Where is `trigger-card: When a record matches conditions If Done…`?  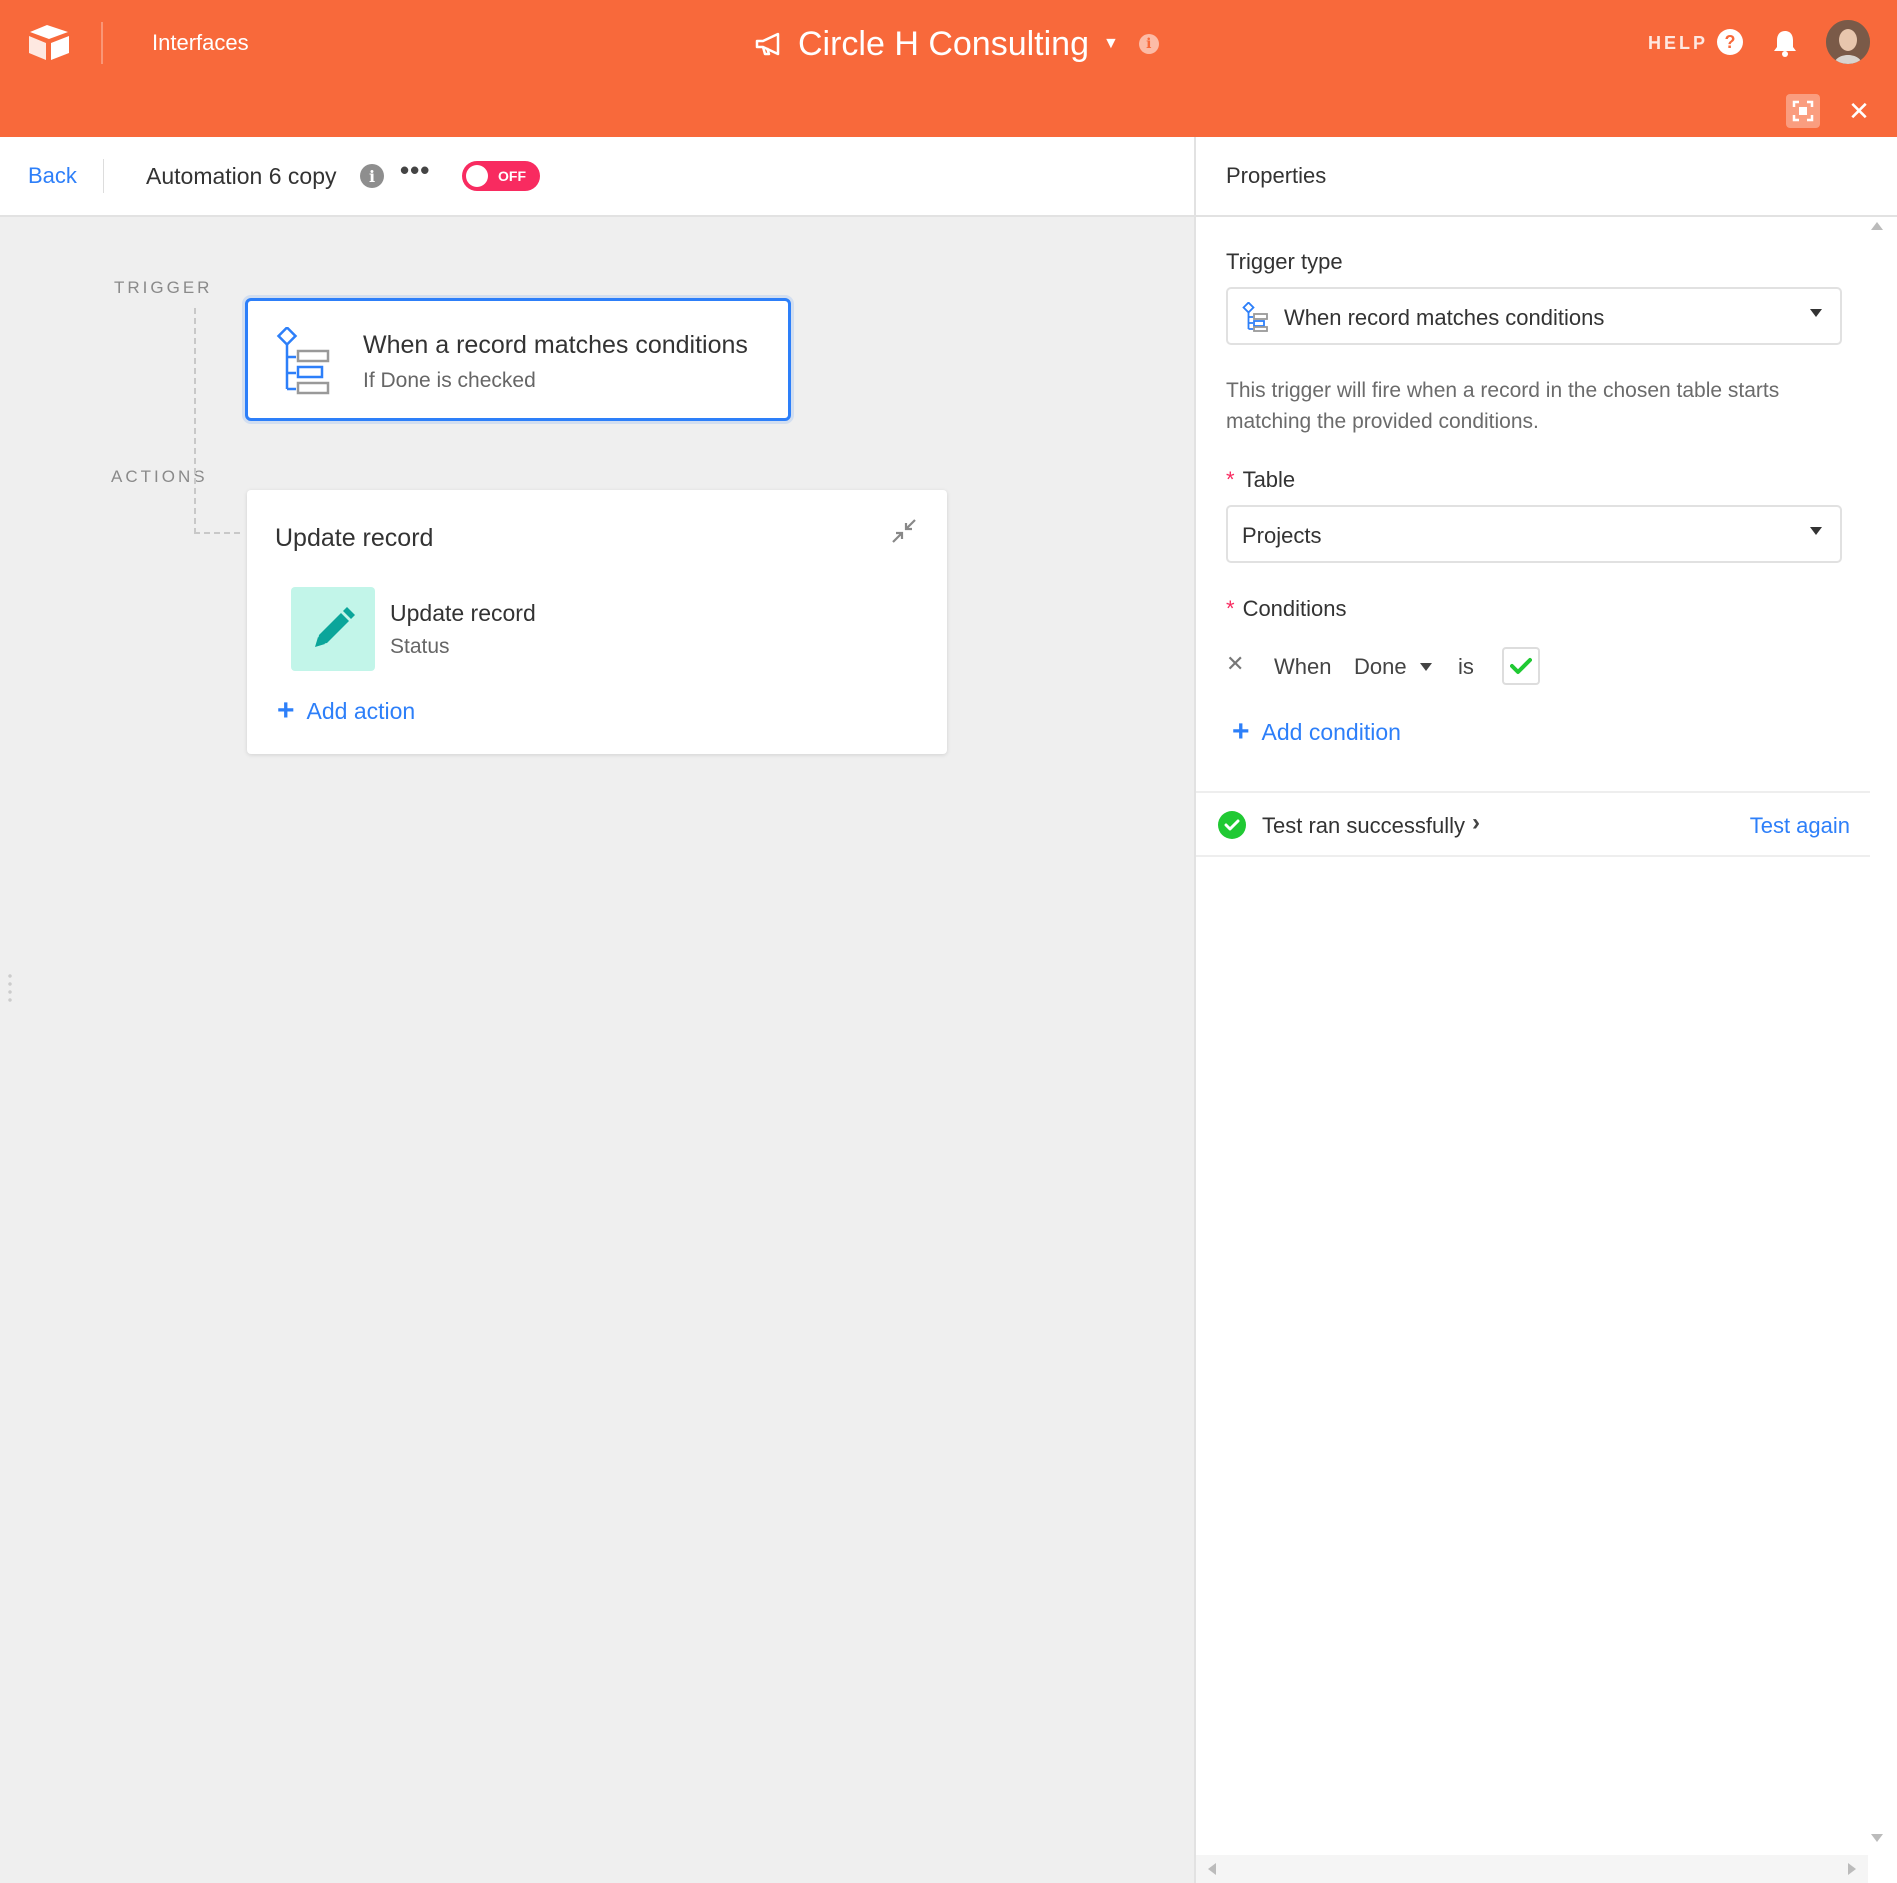 trigger-card: When a record matches conditions If Done… is located at coordinates (518, 359).